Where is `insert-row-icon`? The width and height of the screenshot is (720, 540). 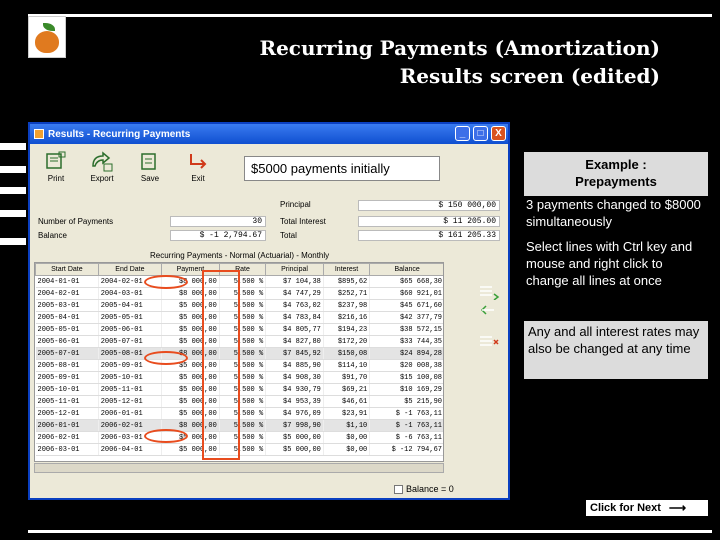
insert-row-icon is located at coordinates (489, 292).